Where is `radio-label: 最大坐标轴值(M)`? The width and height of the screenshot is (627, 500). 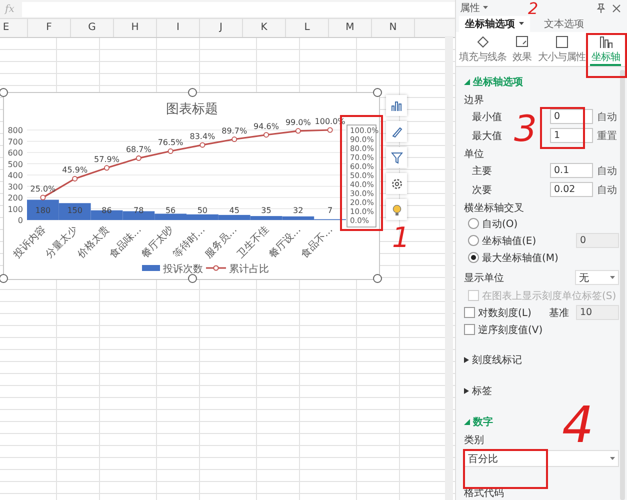 radio-label: 最大坐标轴值(M) is located at coordinates (520, 257).